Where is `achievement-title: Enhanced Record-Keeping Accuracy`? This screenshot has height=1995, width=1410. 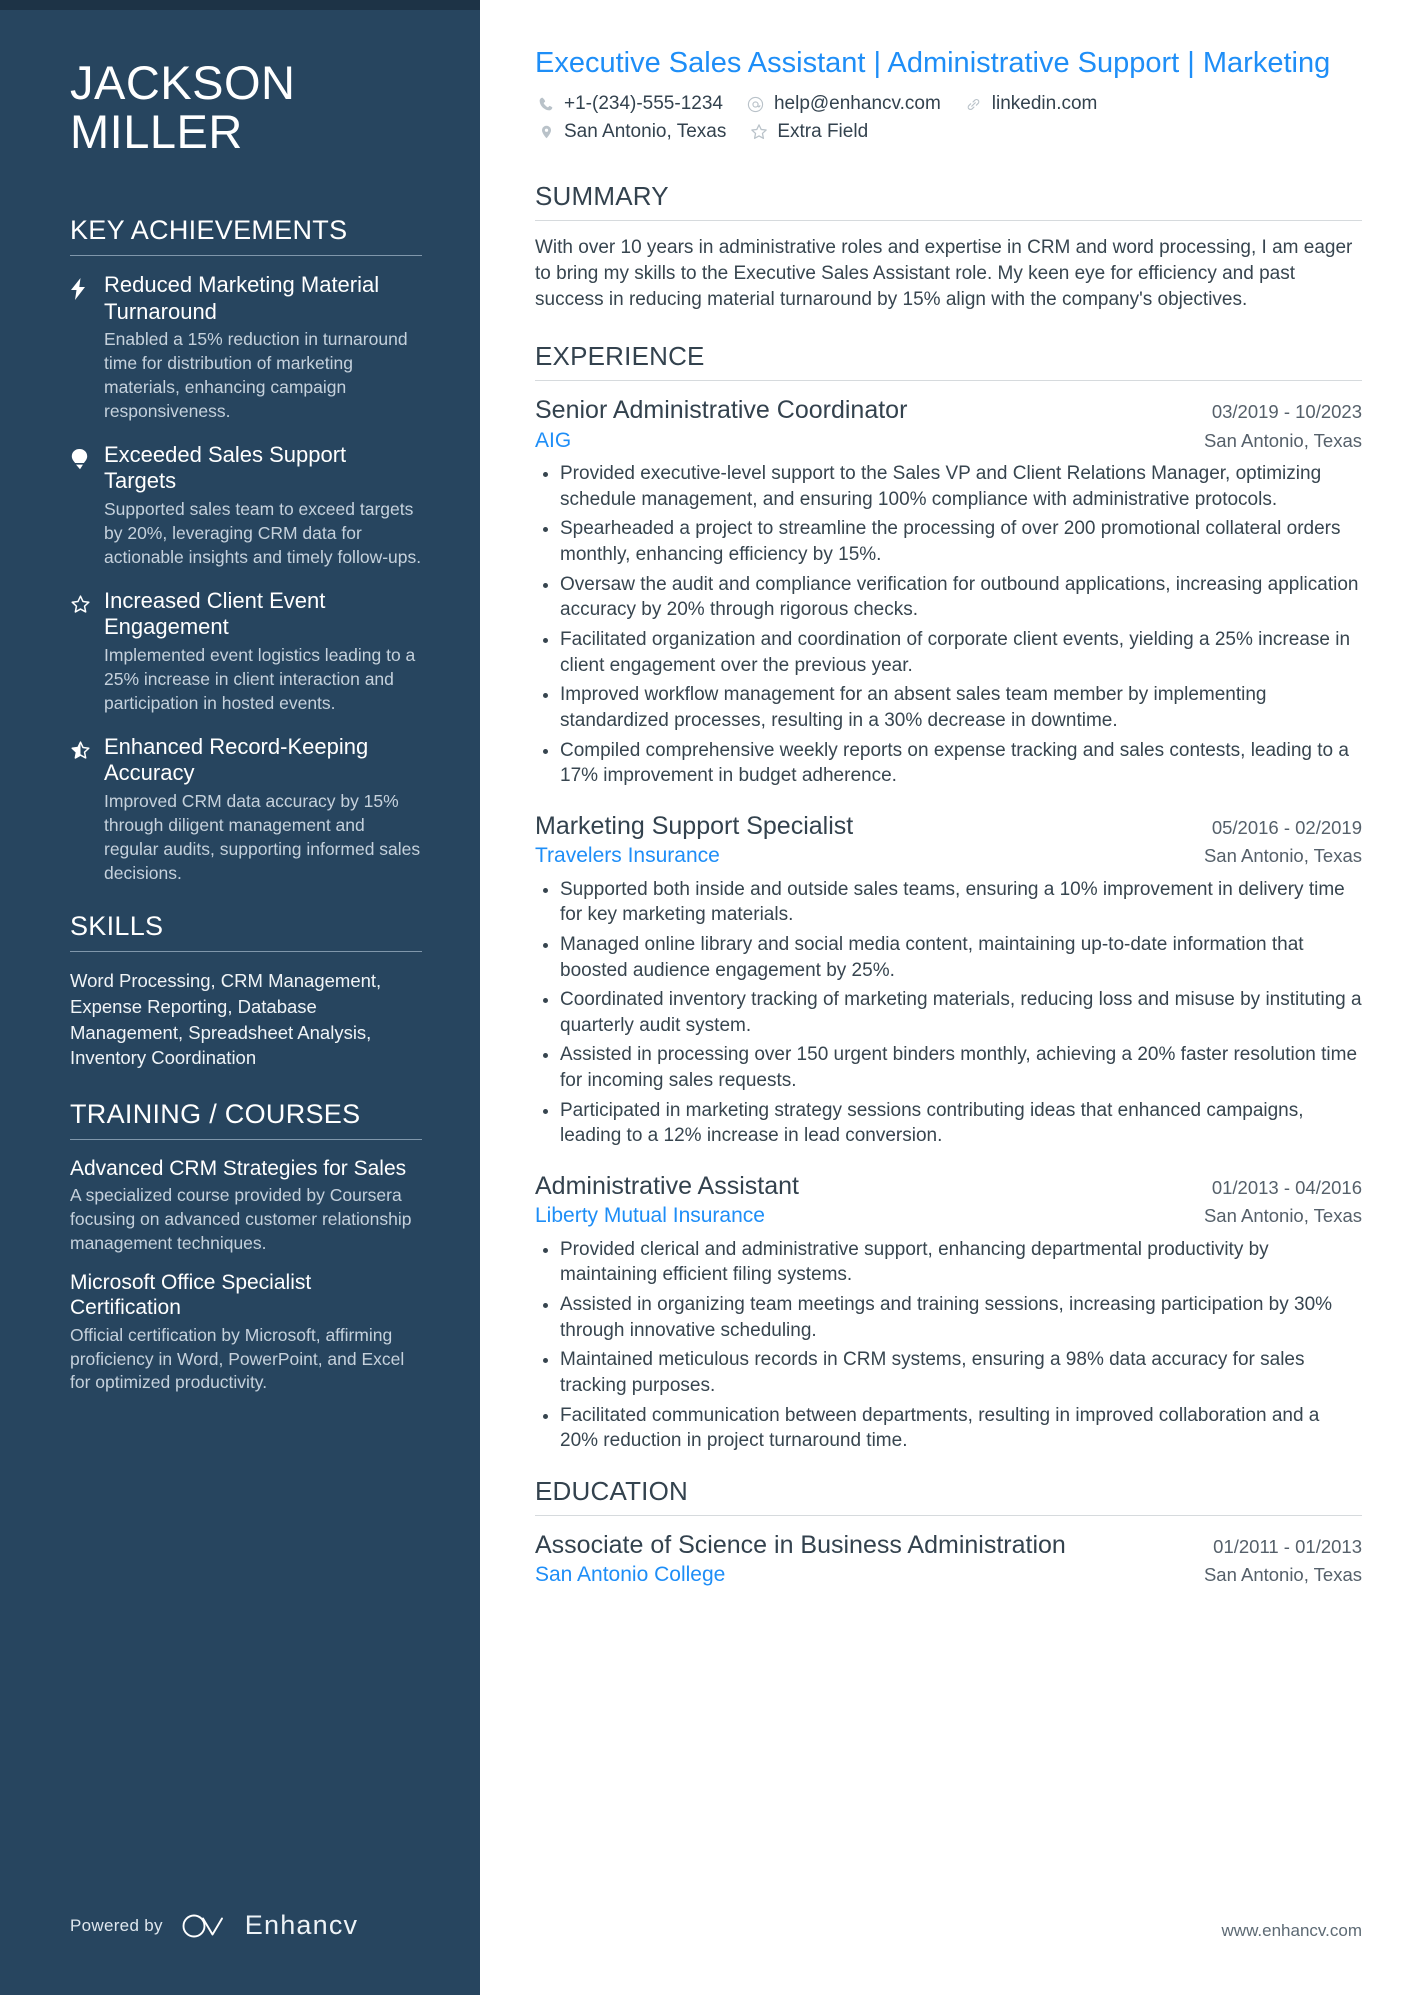
achievement-title: Enhanced Record-Keeping Accuracy is located at coordinates (236, 759).